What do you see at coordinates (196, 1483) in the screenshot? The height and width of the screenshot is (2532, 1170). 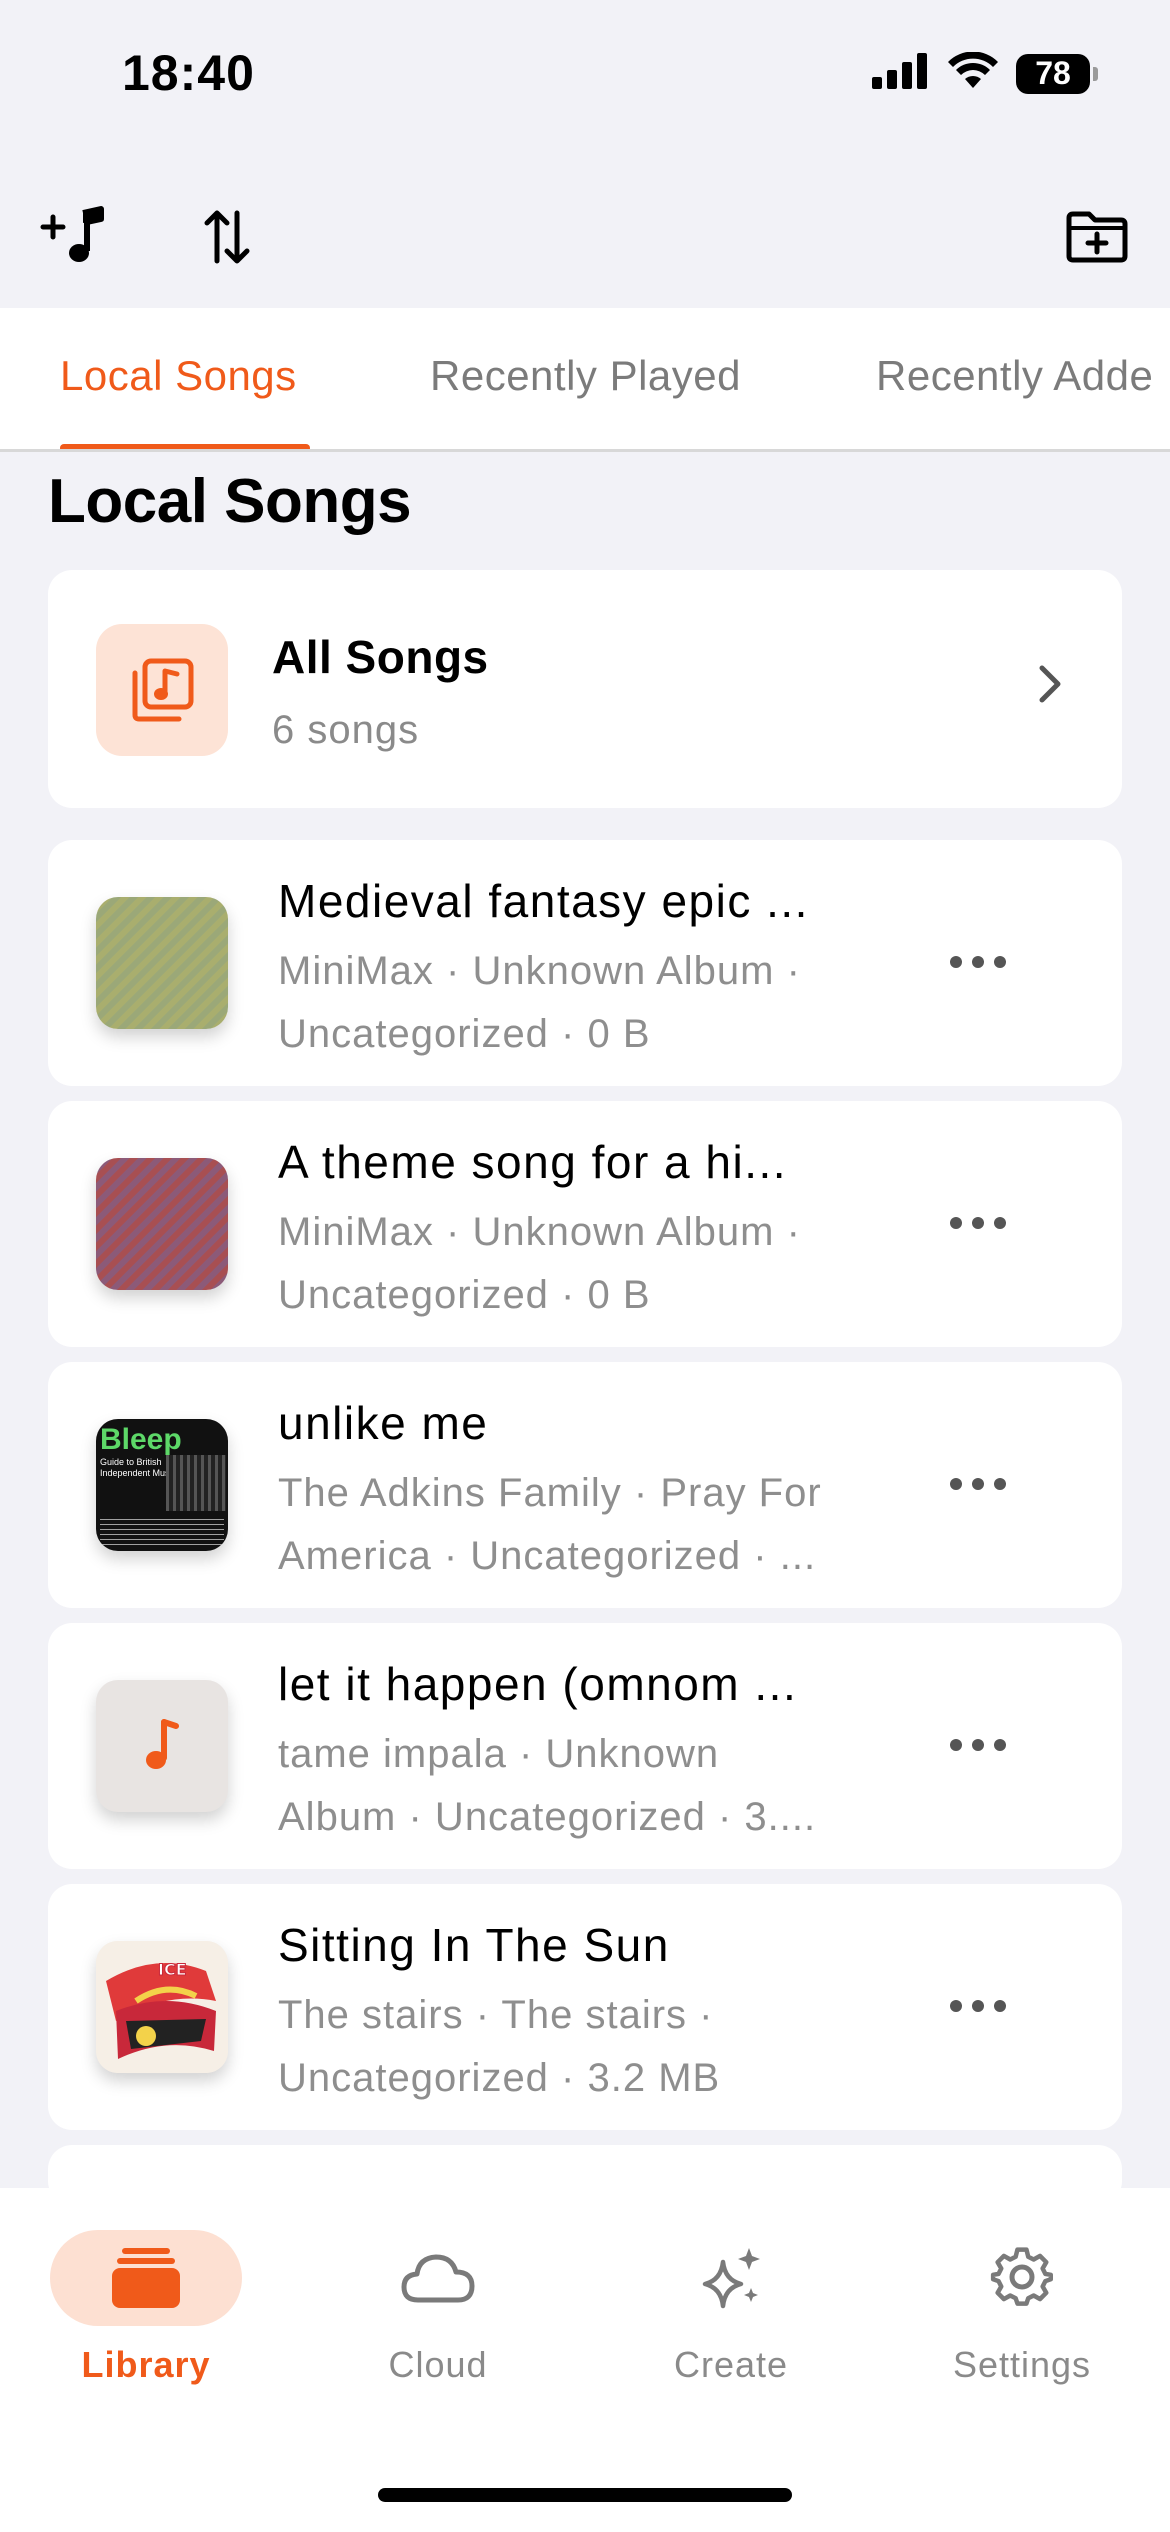 I see `album-art-graphic` at bounding box center [196, 1483].